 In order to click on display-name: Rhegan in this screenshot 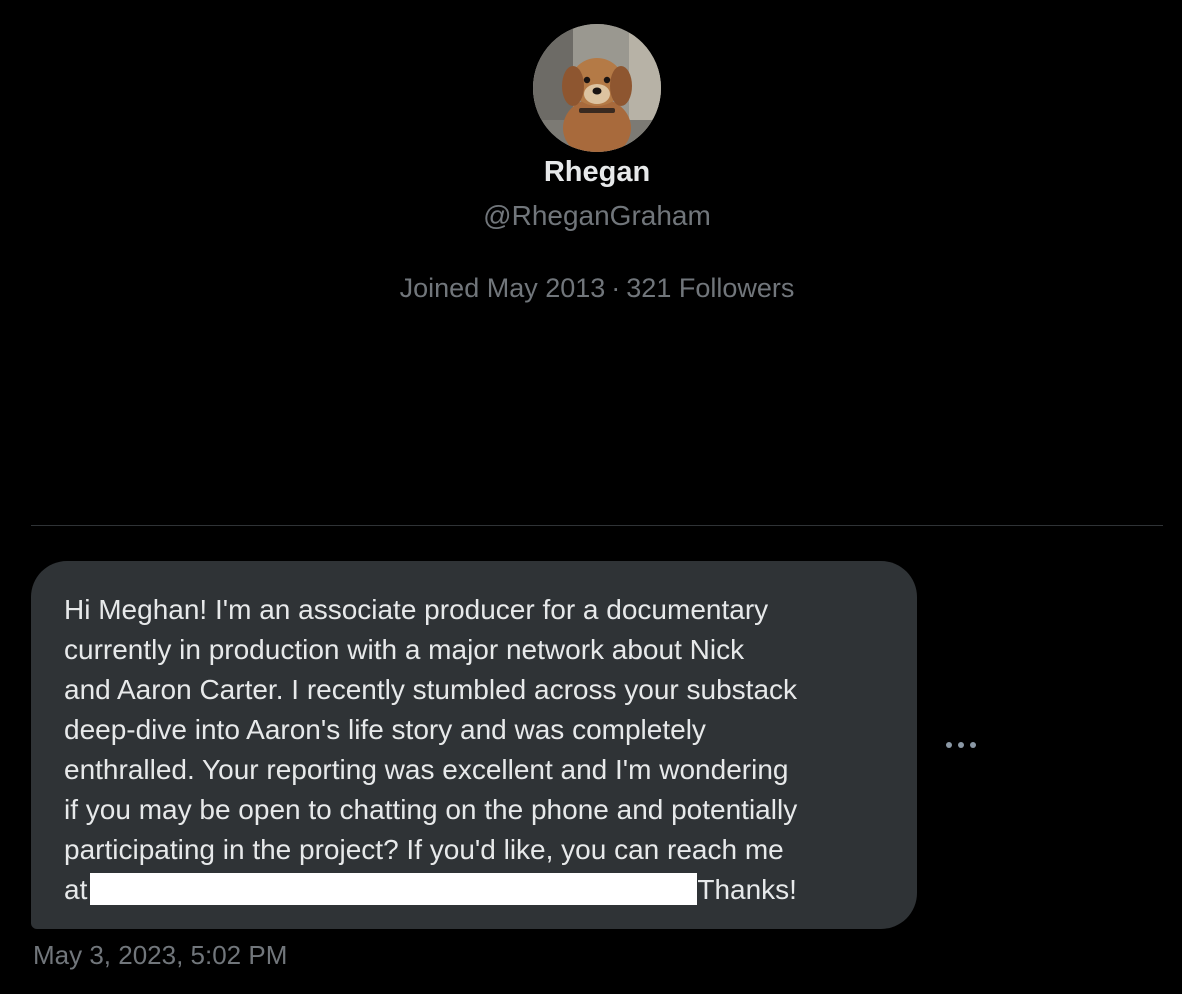, I will do `click(591, 172)`.